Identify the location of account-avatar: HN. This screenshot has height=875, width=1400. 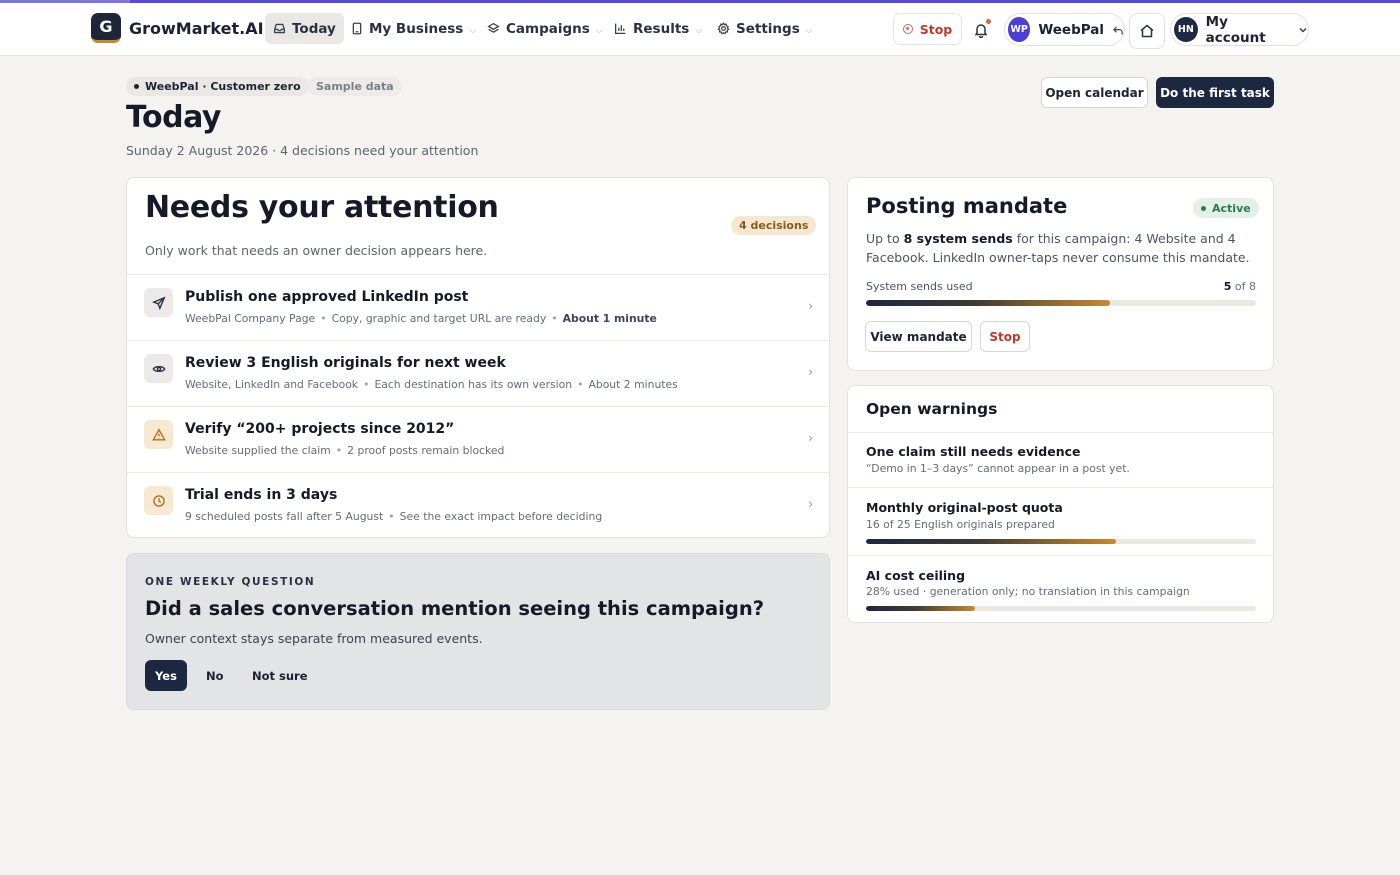
(1186, 29).